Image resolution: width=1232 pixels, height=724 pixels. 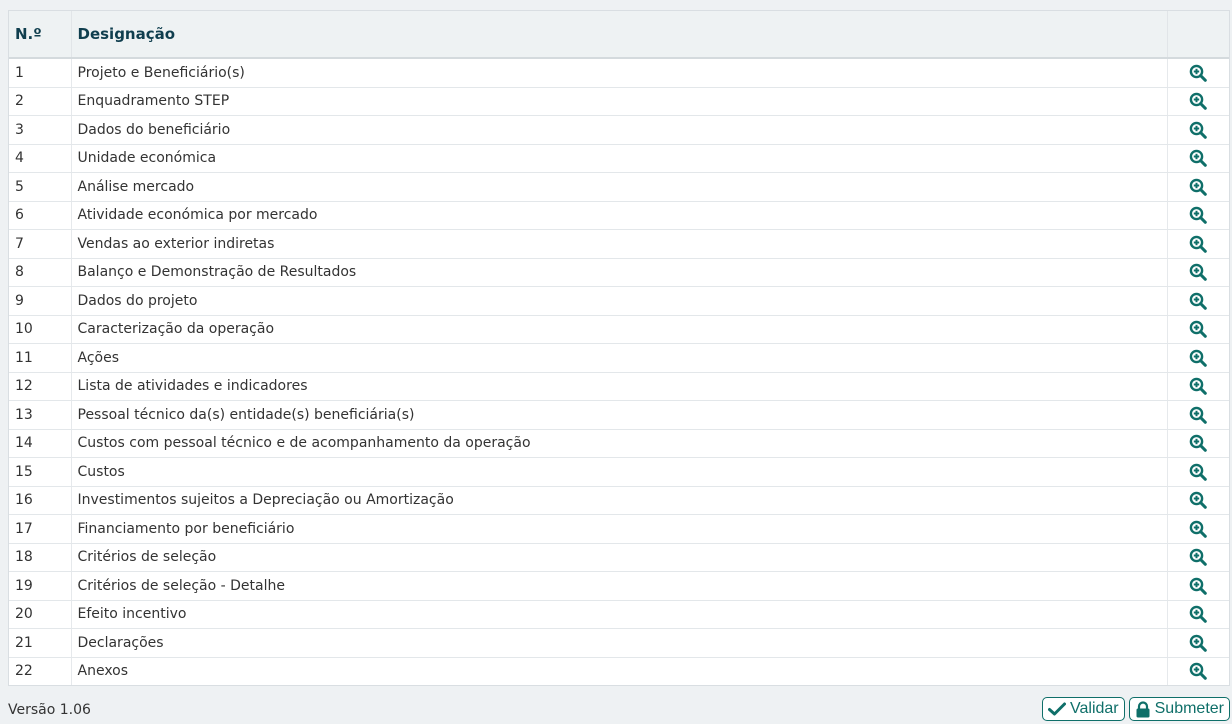 What do you see at coordinates (40, 500) in the screenshot?
I see `row-number: 16` at bounding box center [40, 500].